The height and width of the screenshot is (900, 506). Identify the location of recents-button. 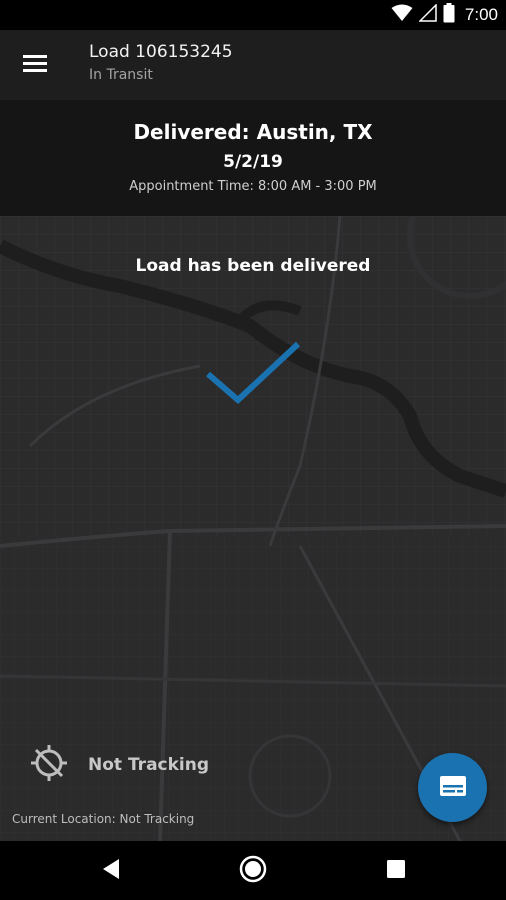
(396, 871).